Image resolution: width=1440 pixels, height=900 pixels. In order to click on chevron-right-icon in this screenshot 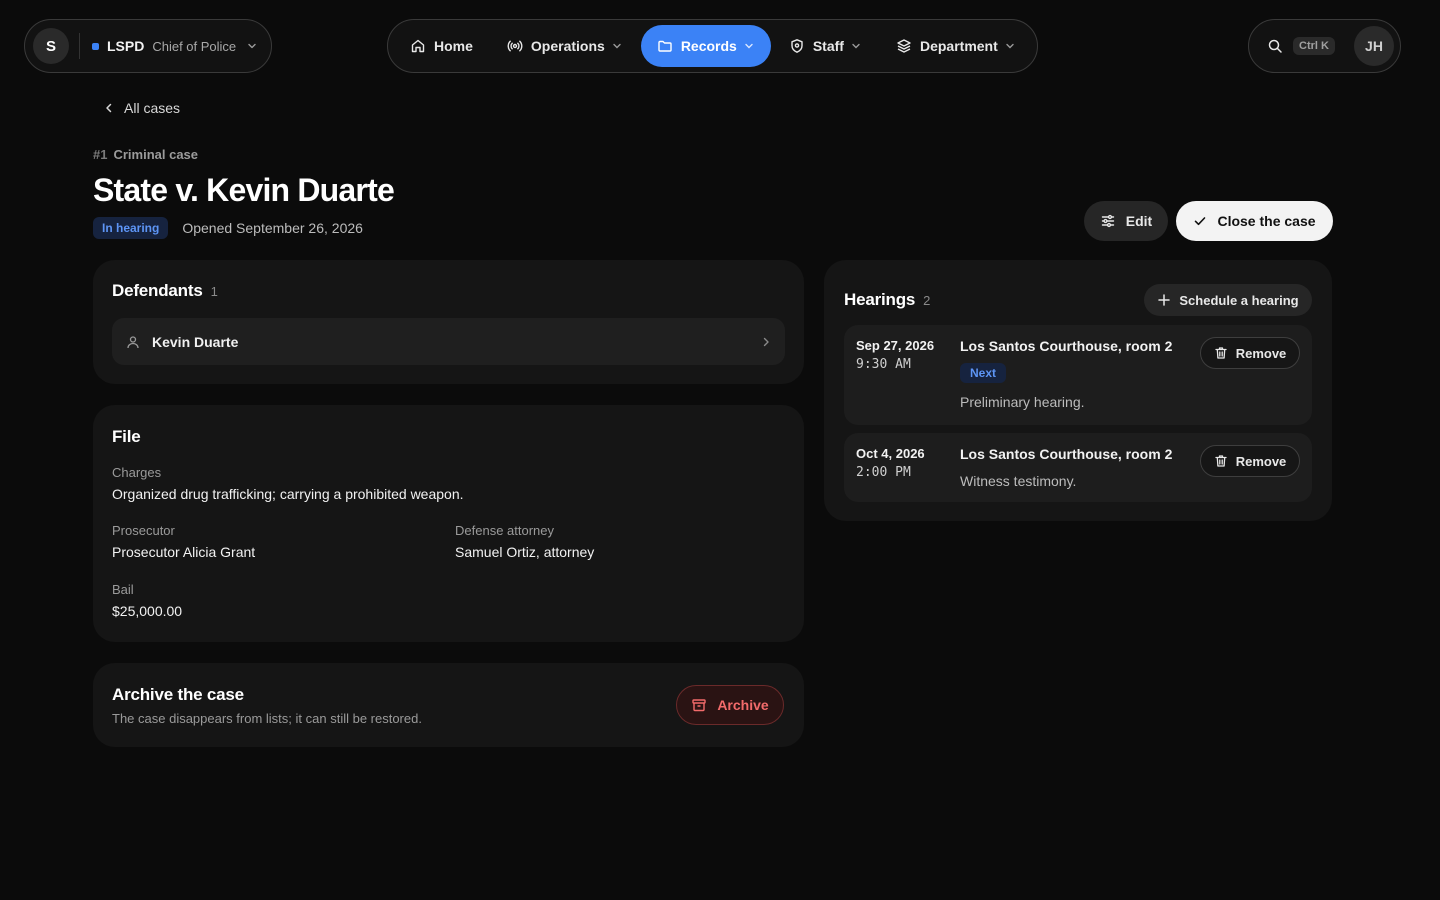, I will do `click(766, 342)`.